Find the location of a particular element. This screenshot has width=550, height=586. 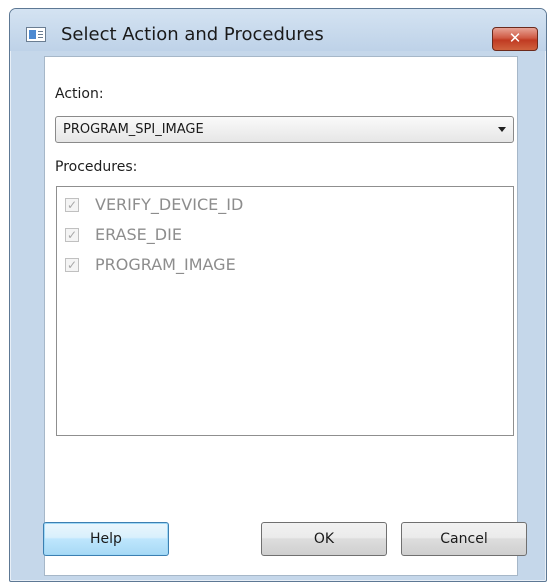

procedure-label: VERIFY_DEVICE_ID is located at coordinates (169, 204).